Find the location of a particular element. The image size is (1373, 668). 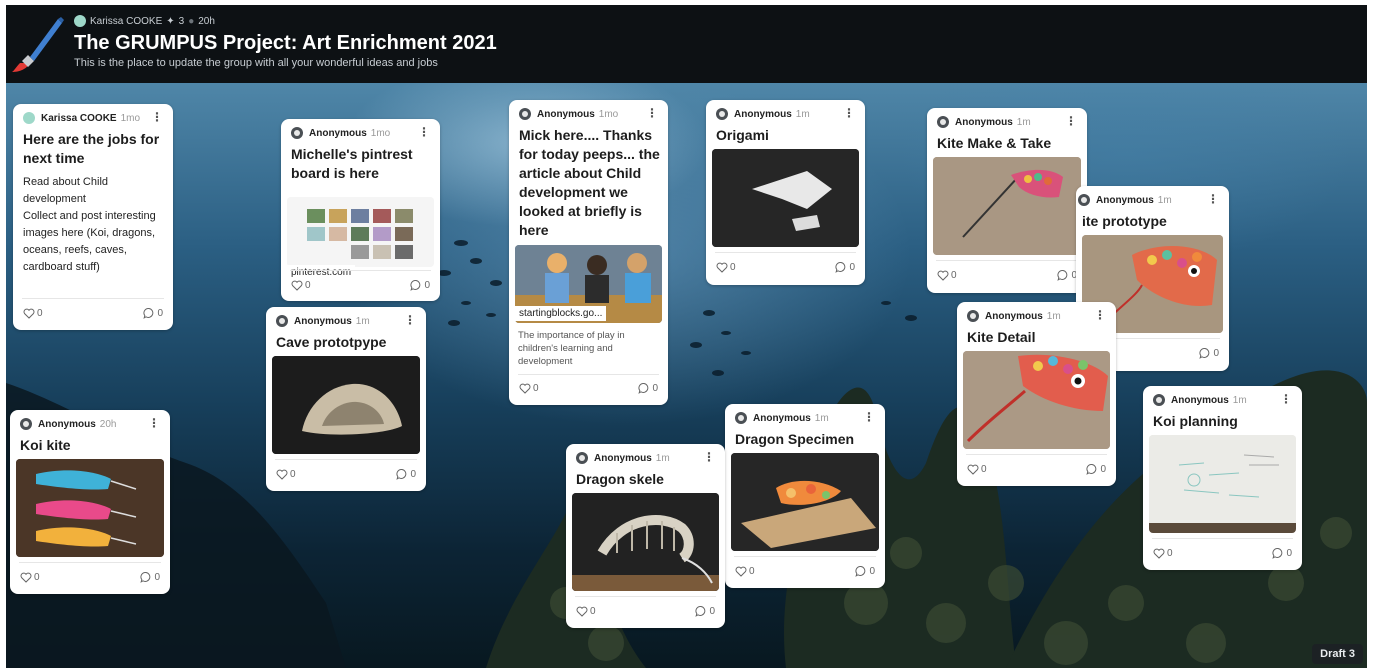

post-card: Anonymous 1m ⋮ Cave prototpype 0 0 is located at coordinates (346, 399).